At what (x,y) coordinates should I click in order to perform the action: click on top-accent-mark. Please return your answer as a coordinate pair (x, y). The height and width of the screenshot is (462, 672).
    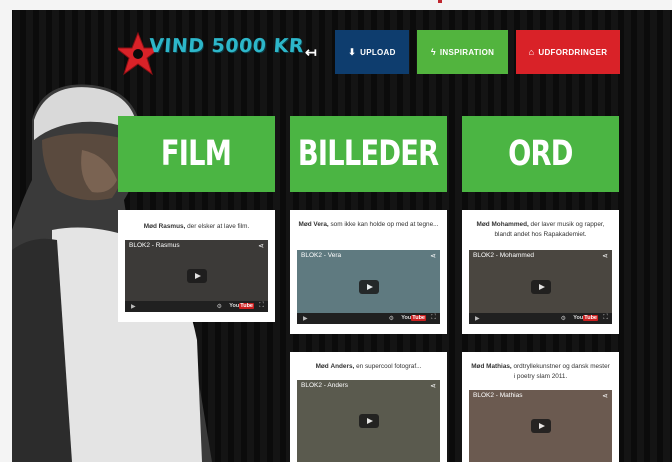
    Looking at the image, I should click on (440, 1).